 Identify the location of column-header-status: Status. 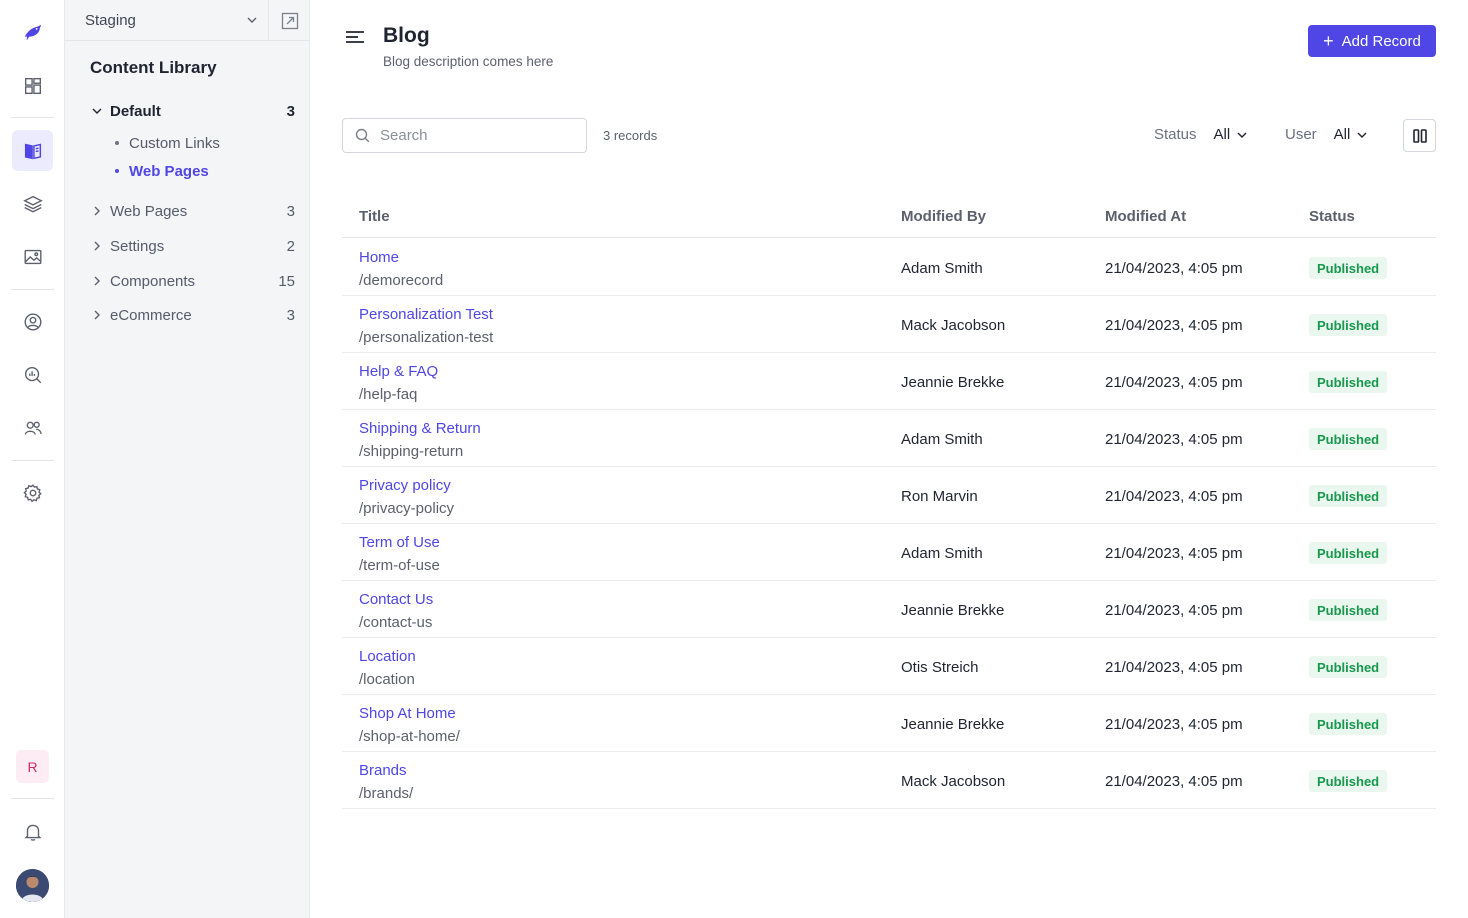
(1332, 216).